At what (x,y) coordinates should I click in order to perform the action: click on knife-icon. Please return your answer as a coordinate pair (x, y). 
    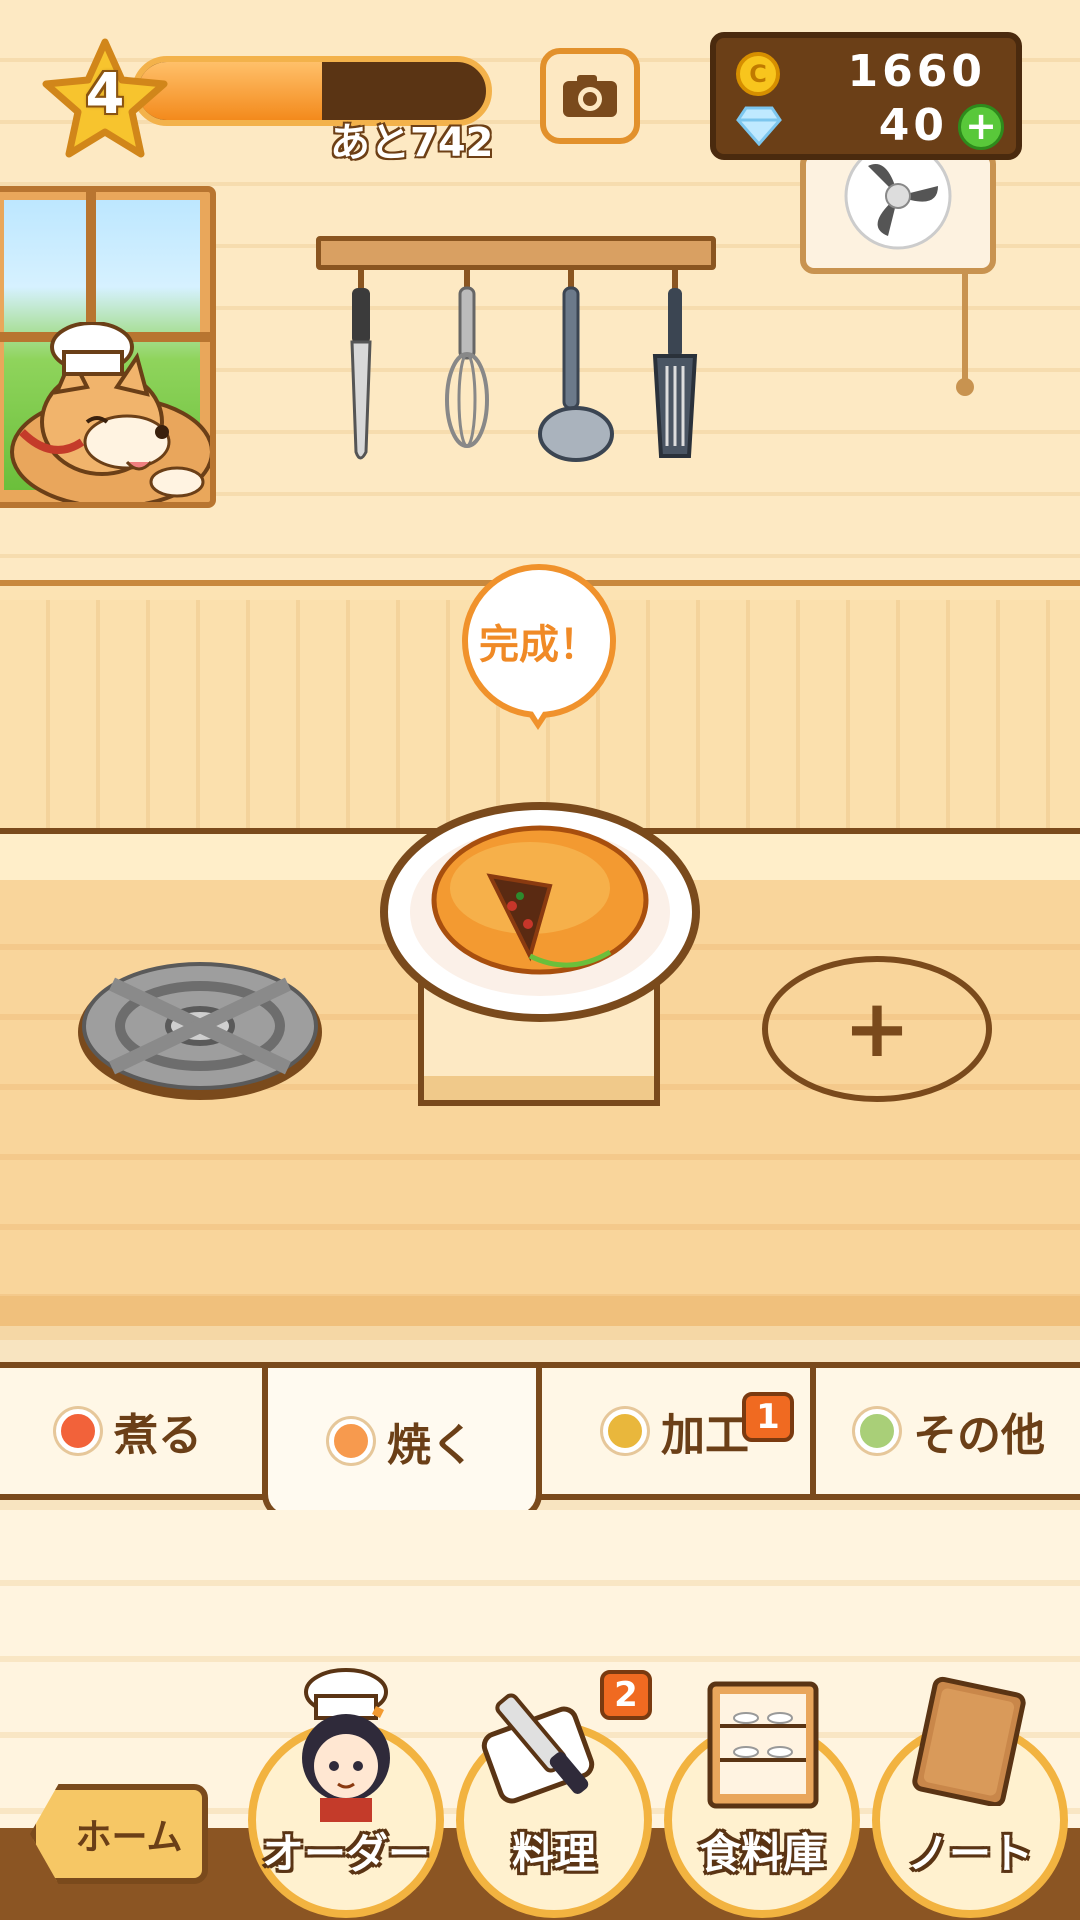
    Looking at the image, I should click on (361, 363).